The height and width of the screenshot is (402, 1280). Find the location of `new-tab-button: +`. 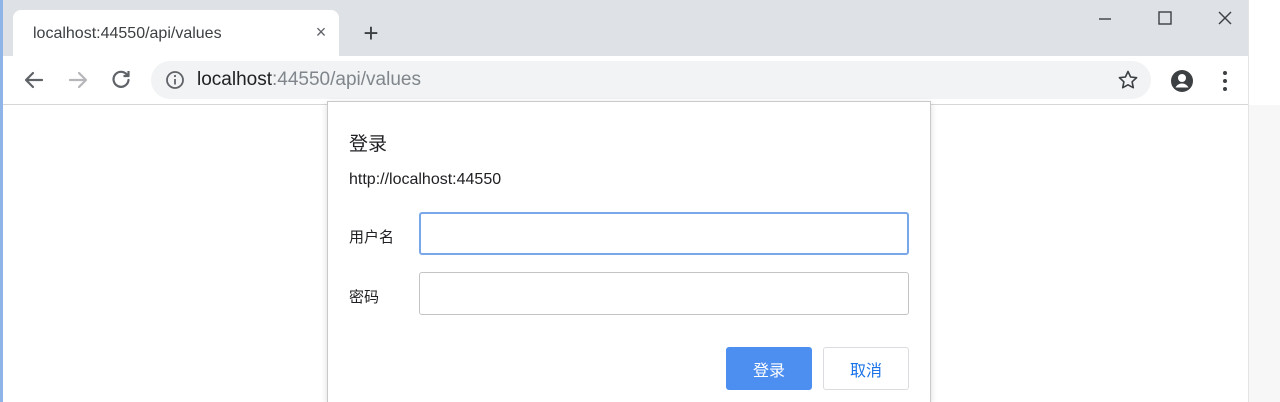

new-tab-button: + is located at coordinates (371, 34).